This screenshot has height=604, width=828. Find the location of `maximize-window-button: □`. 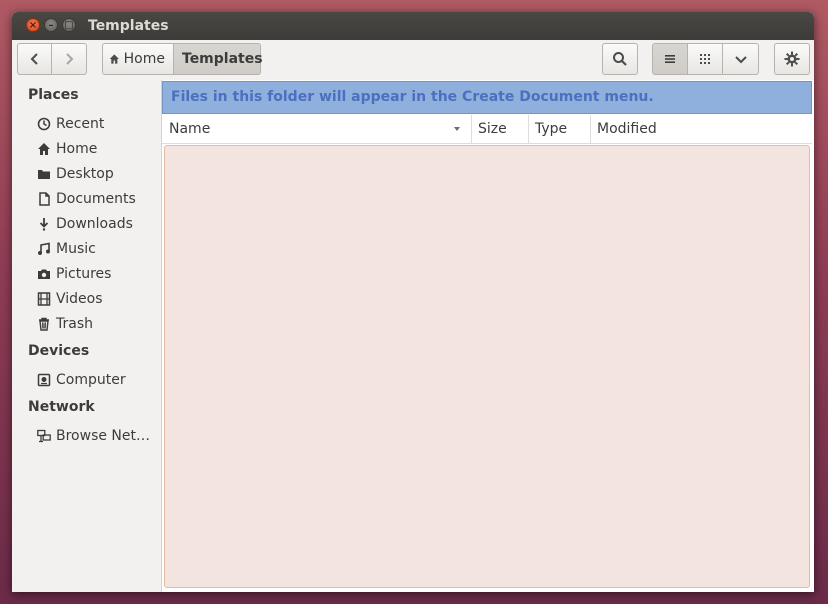

maximize-window-button: □ is located at coordinates (69, 25).